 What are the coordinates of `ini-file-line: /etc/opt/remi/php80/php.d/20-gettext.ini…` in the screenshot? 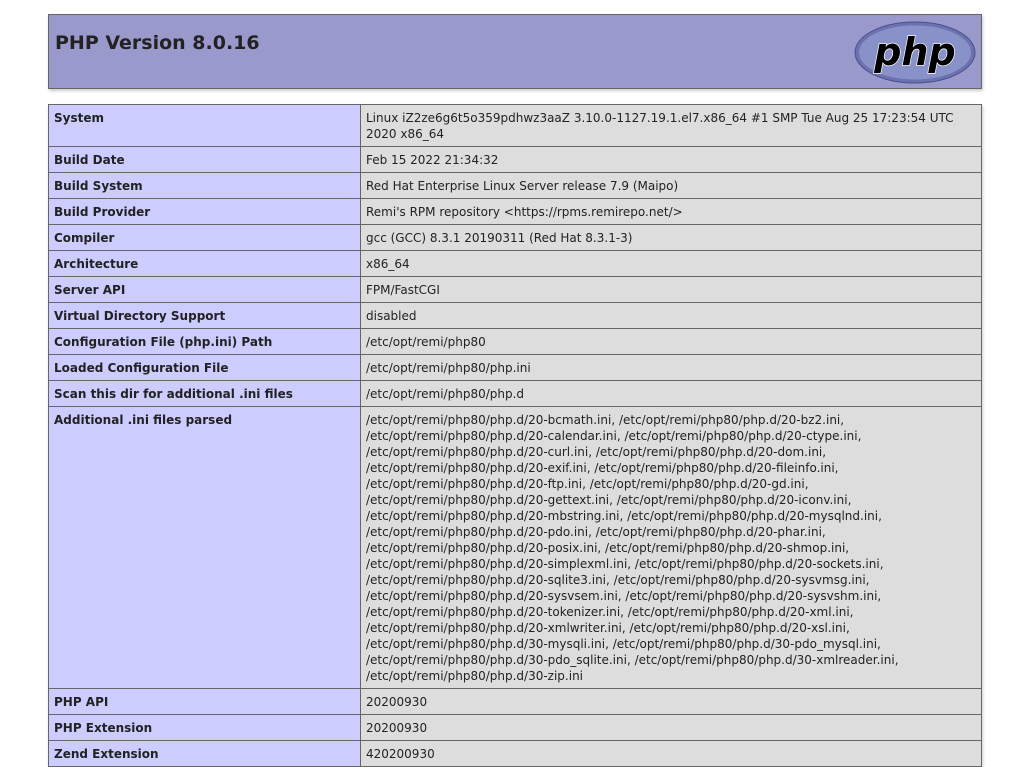 It's located at (609, 500).